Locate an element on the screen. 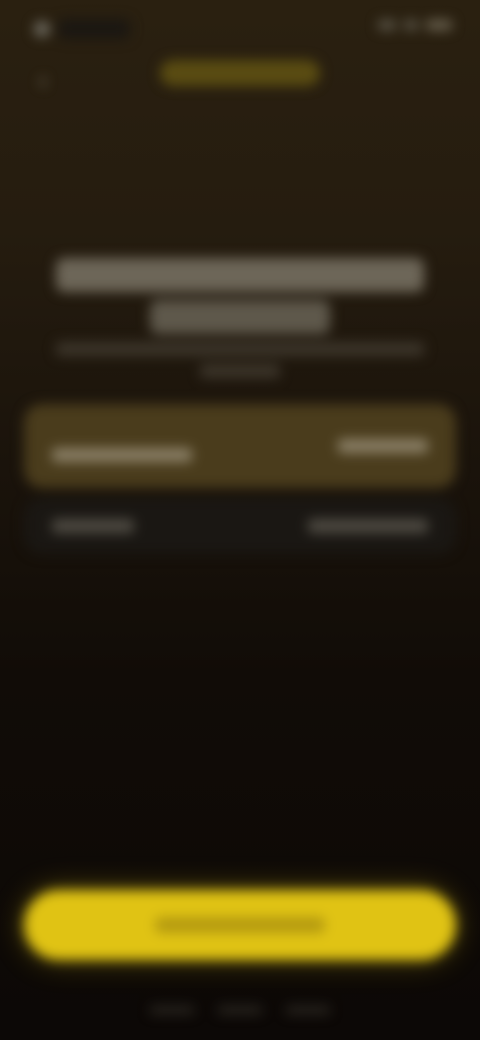 Image resolution: width=480 pixels, height=1040 pixels. app-glyph-icon is located at coordinates (42, 29).